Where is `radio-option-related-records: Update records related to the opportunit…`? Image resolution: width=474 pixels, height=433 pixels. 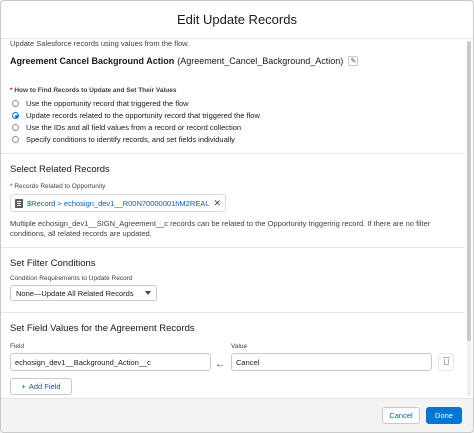
radio-option-related-records: Update records related to the opportunit… is located at coordinates (136, 115).